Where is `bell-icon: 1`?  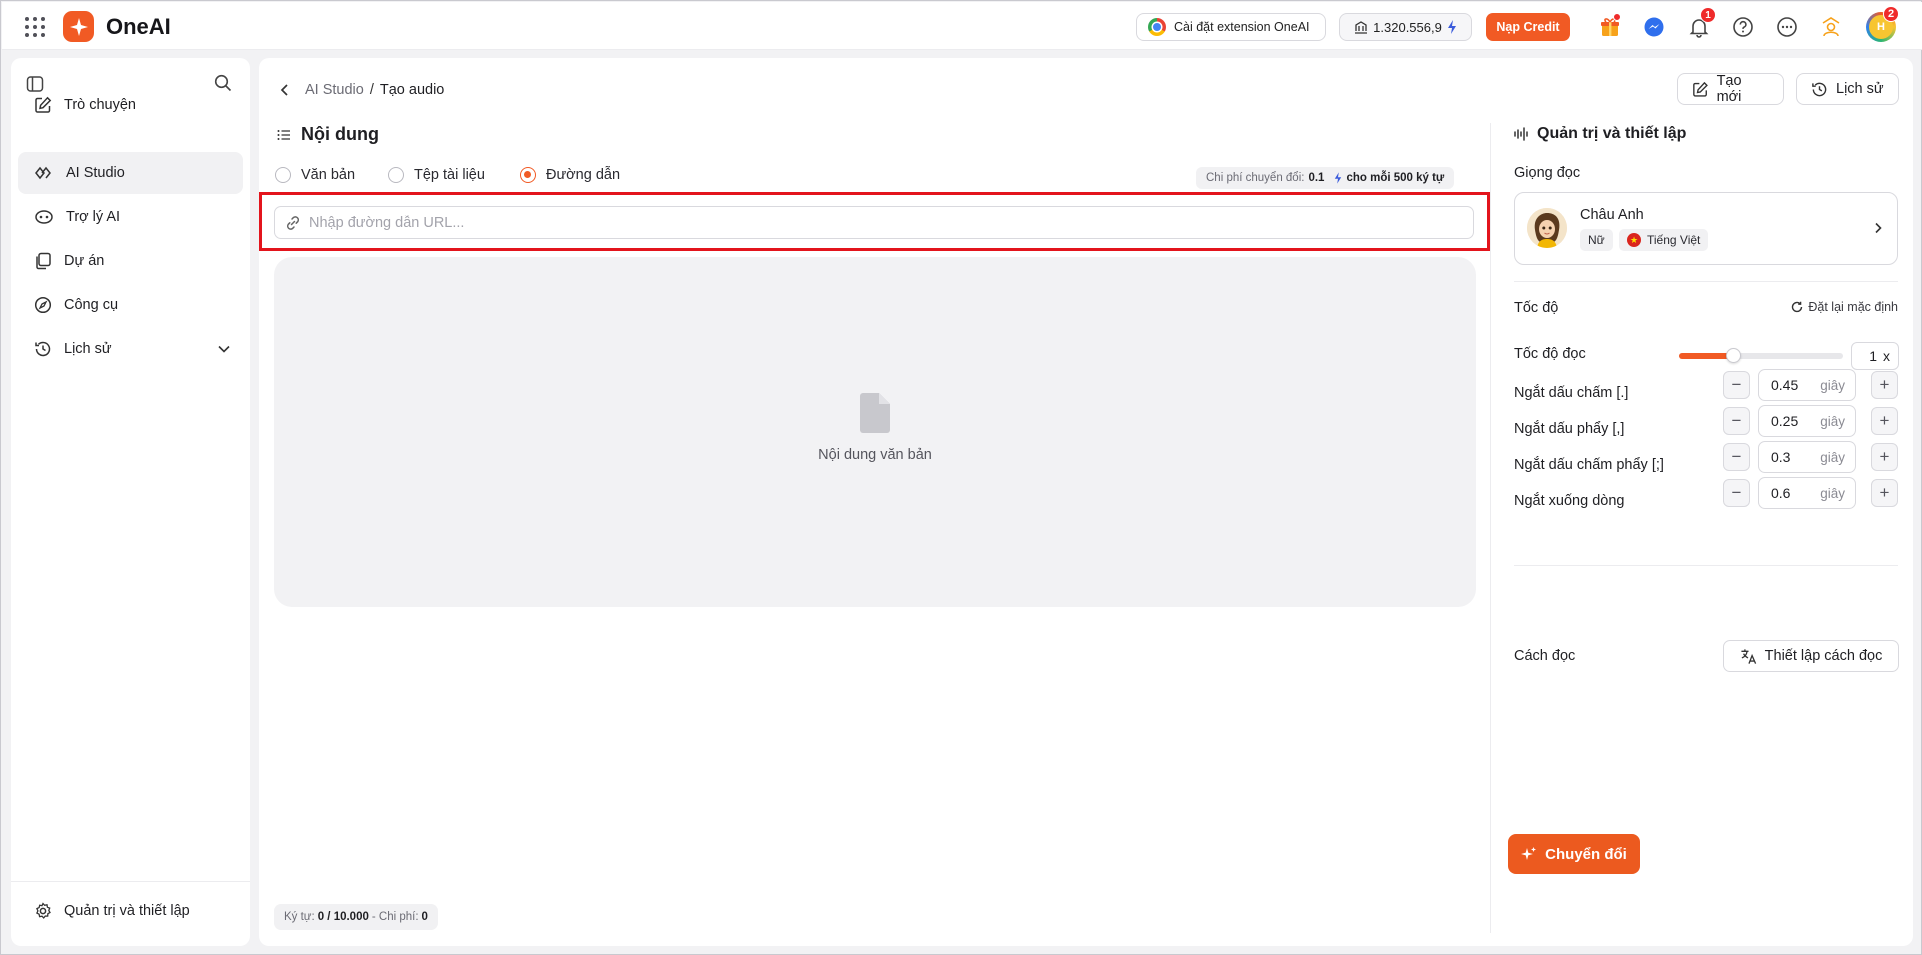
bell-icon: 1 is located at coordinates (1701, 23).